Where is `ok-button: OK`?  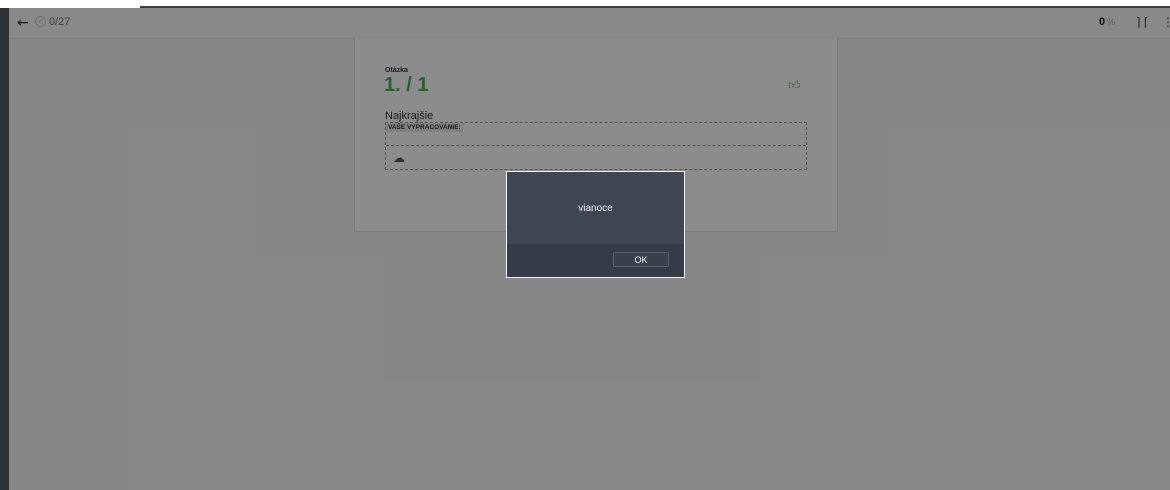 ok-button: OK is located at coordinates (641, 259).